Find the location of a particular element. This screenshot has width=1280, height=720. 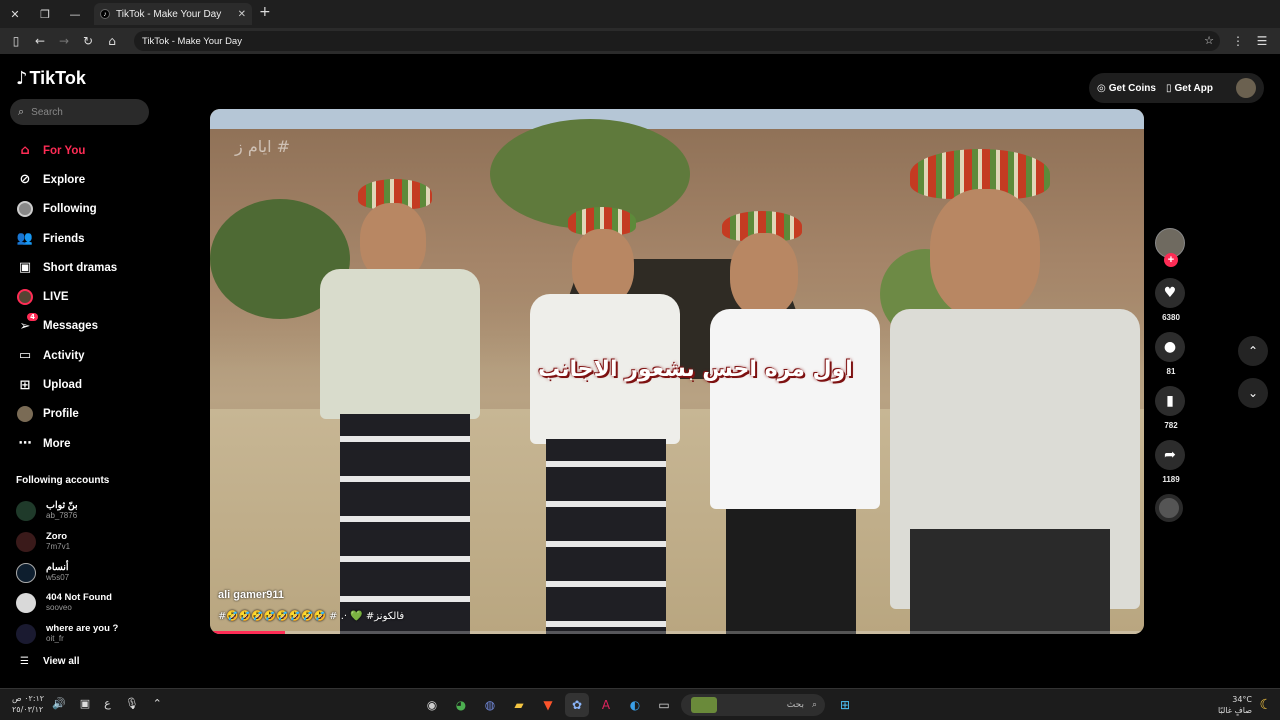

user-avatar is located at coordinates (1246, 88).